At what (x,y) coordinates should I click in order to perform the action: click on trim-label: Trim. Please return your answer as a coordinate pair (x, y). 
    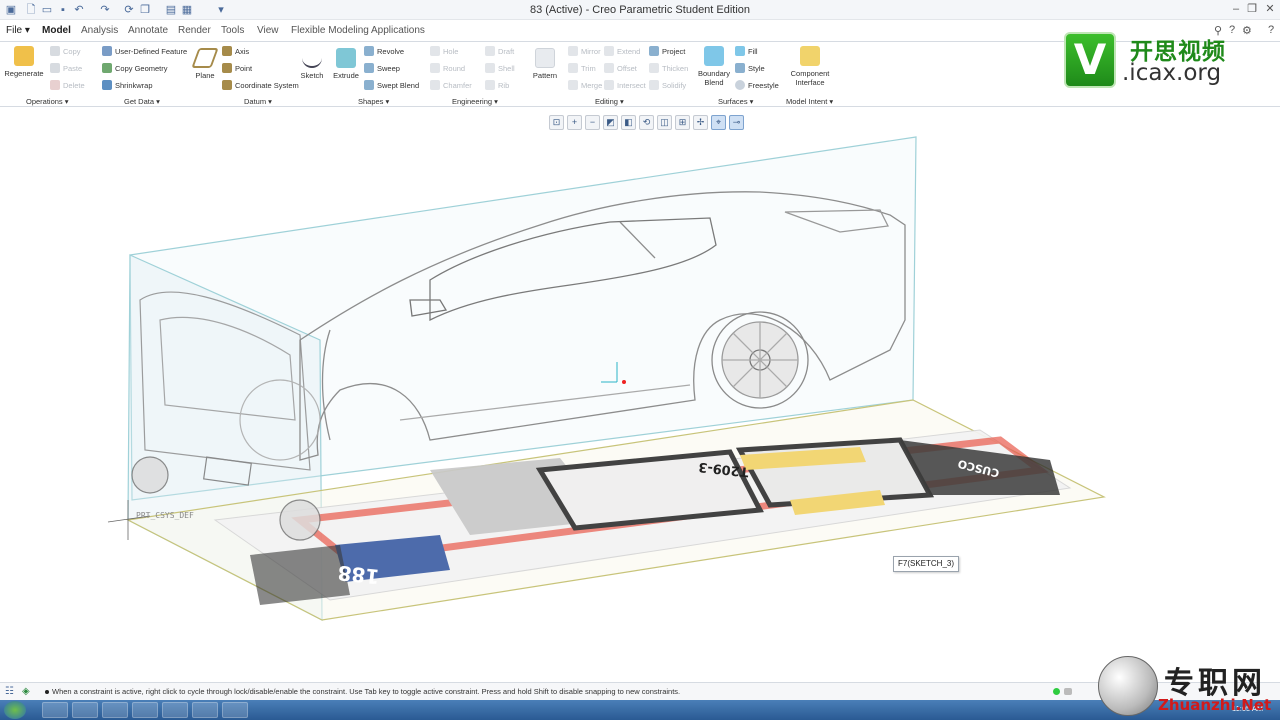
    Looking at the image, I should click on (588, 68).